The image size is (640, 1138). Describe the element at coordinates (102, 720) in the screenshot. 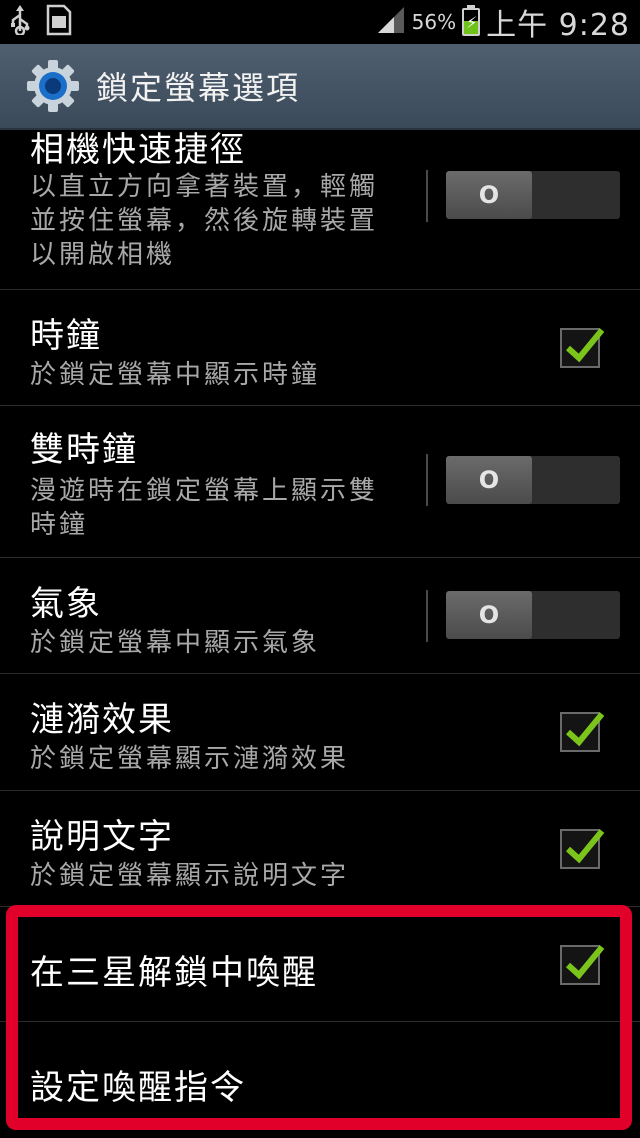

I see `setting-title: 漣漪效果` at that location.